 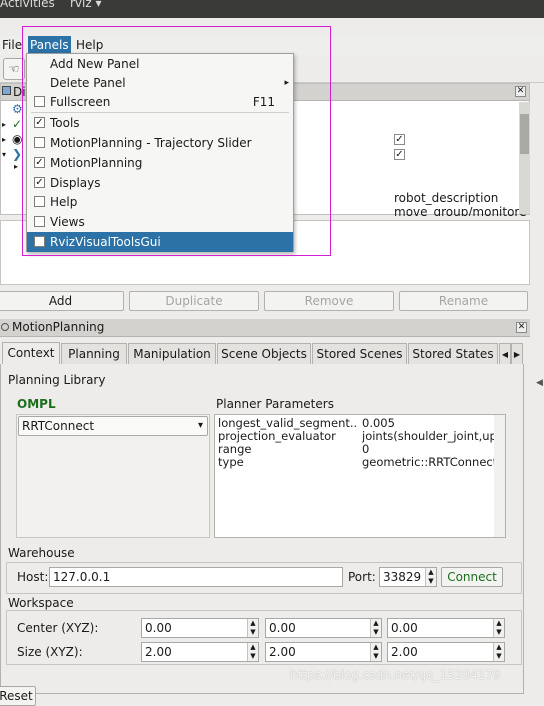 What do you see at coordinates (432, 462) in the screenshot?
I see `param-value: geometric::RRTConnect` at bounding box center [432, 462].